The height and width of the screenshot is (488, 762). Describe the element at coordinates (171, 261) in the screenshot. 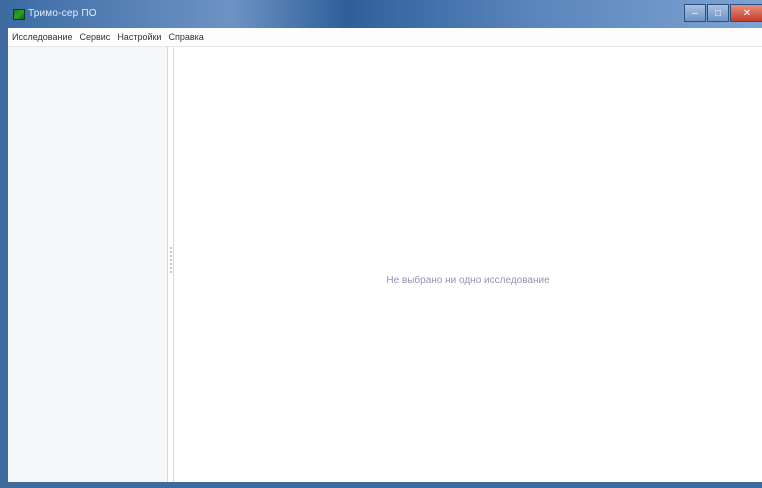

I see `splitter-grip-icon` at that location.